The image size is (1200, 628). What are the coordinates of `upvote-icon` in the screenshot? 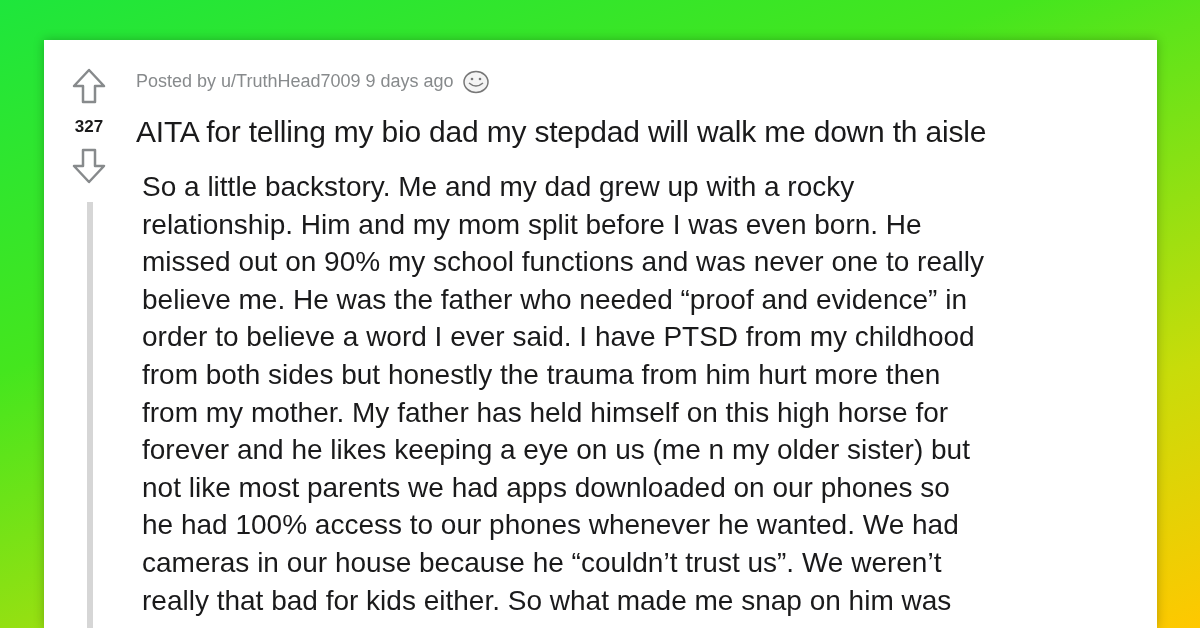 It's located at (89, 86).